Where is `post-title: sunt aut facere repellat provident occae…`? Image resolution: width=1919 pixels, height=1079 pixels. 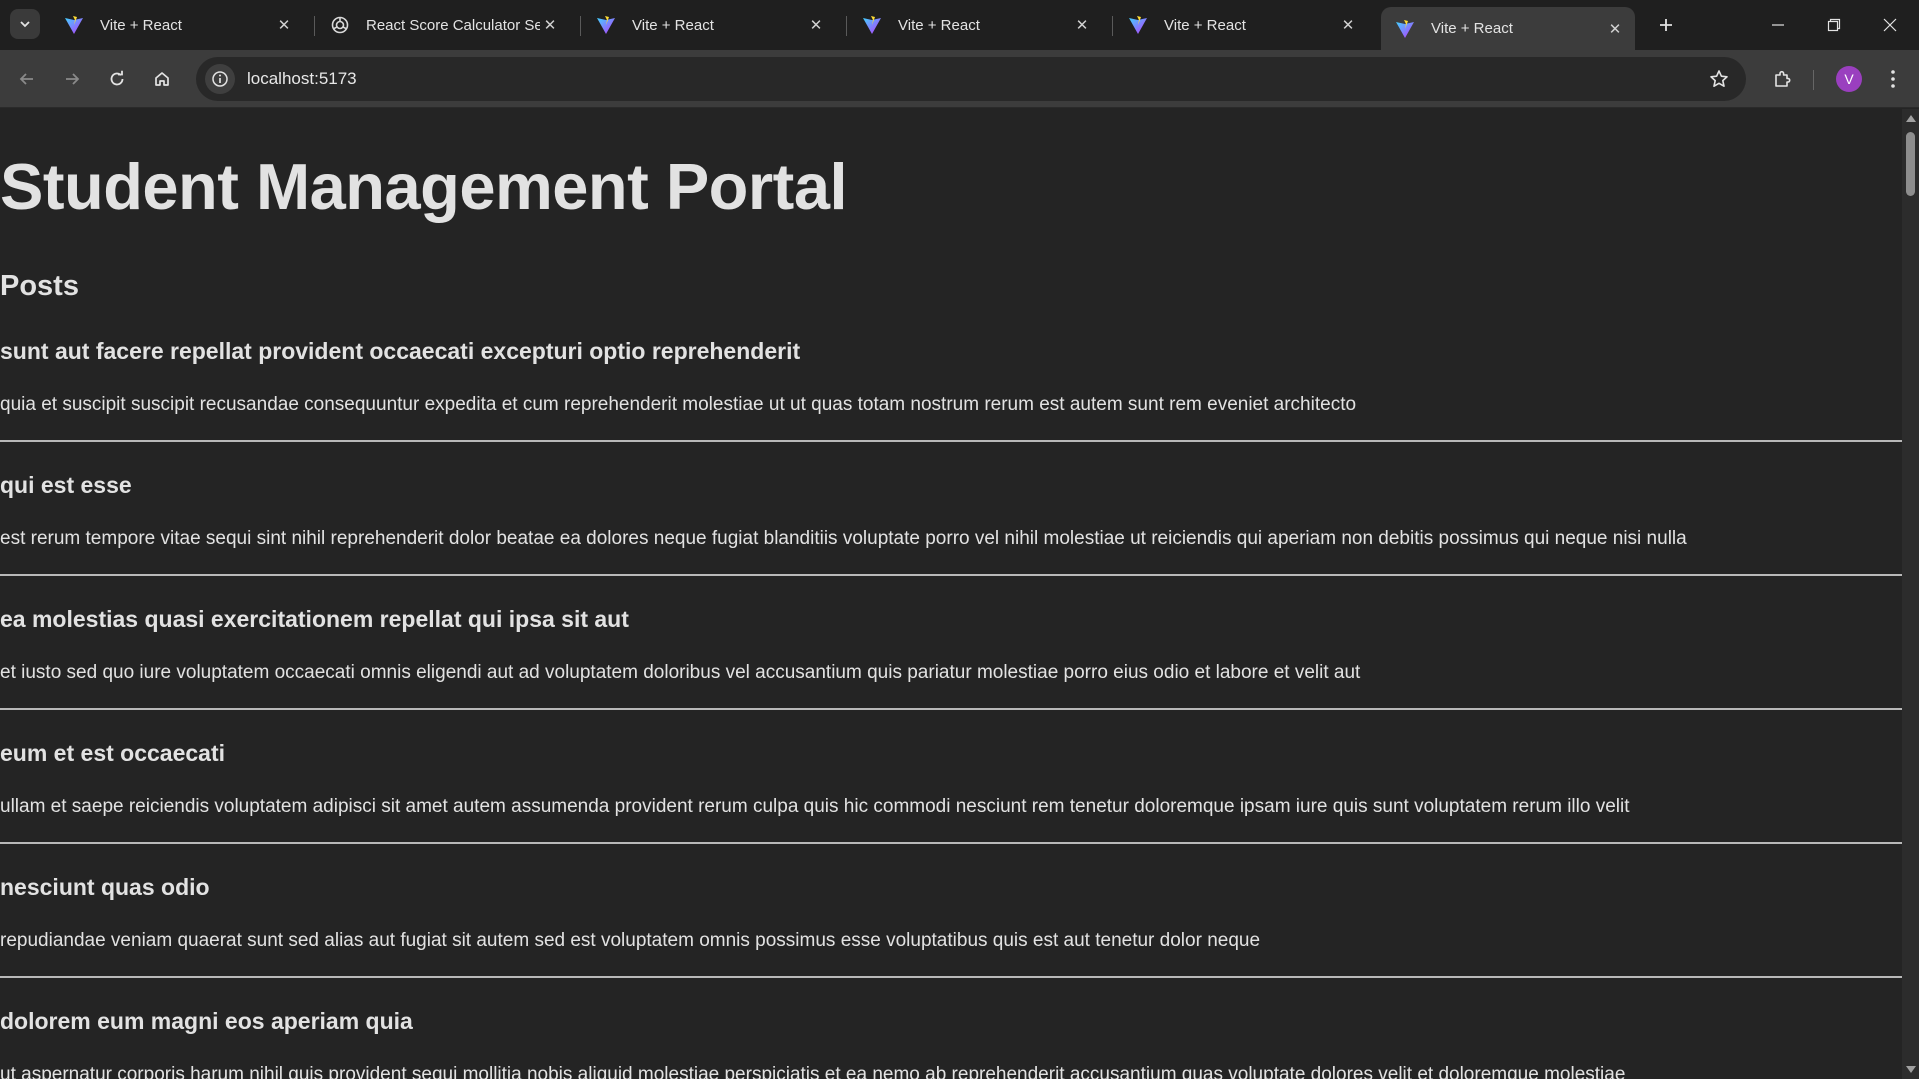
post-title: sunt aut facere repellat provident occae… is located at coordinates (400, 351).